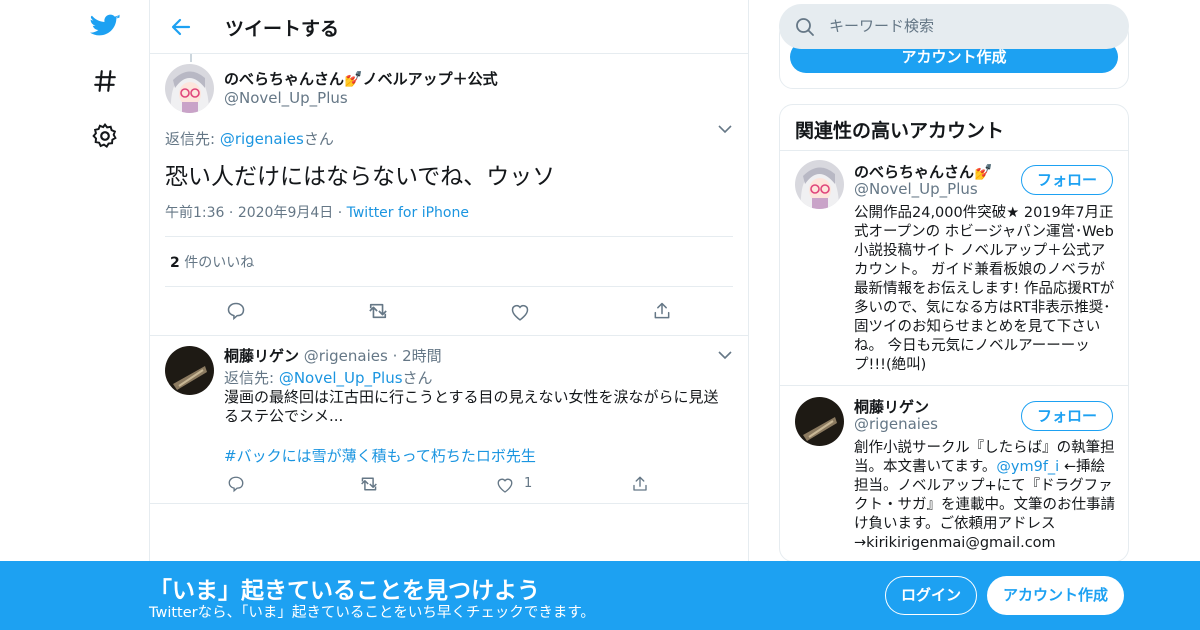 The image size is (1200, 630). I want to click on account-screen-name: @Novel_Up_Plus, so click(916, 189).